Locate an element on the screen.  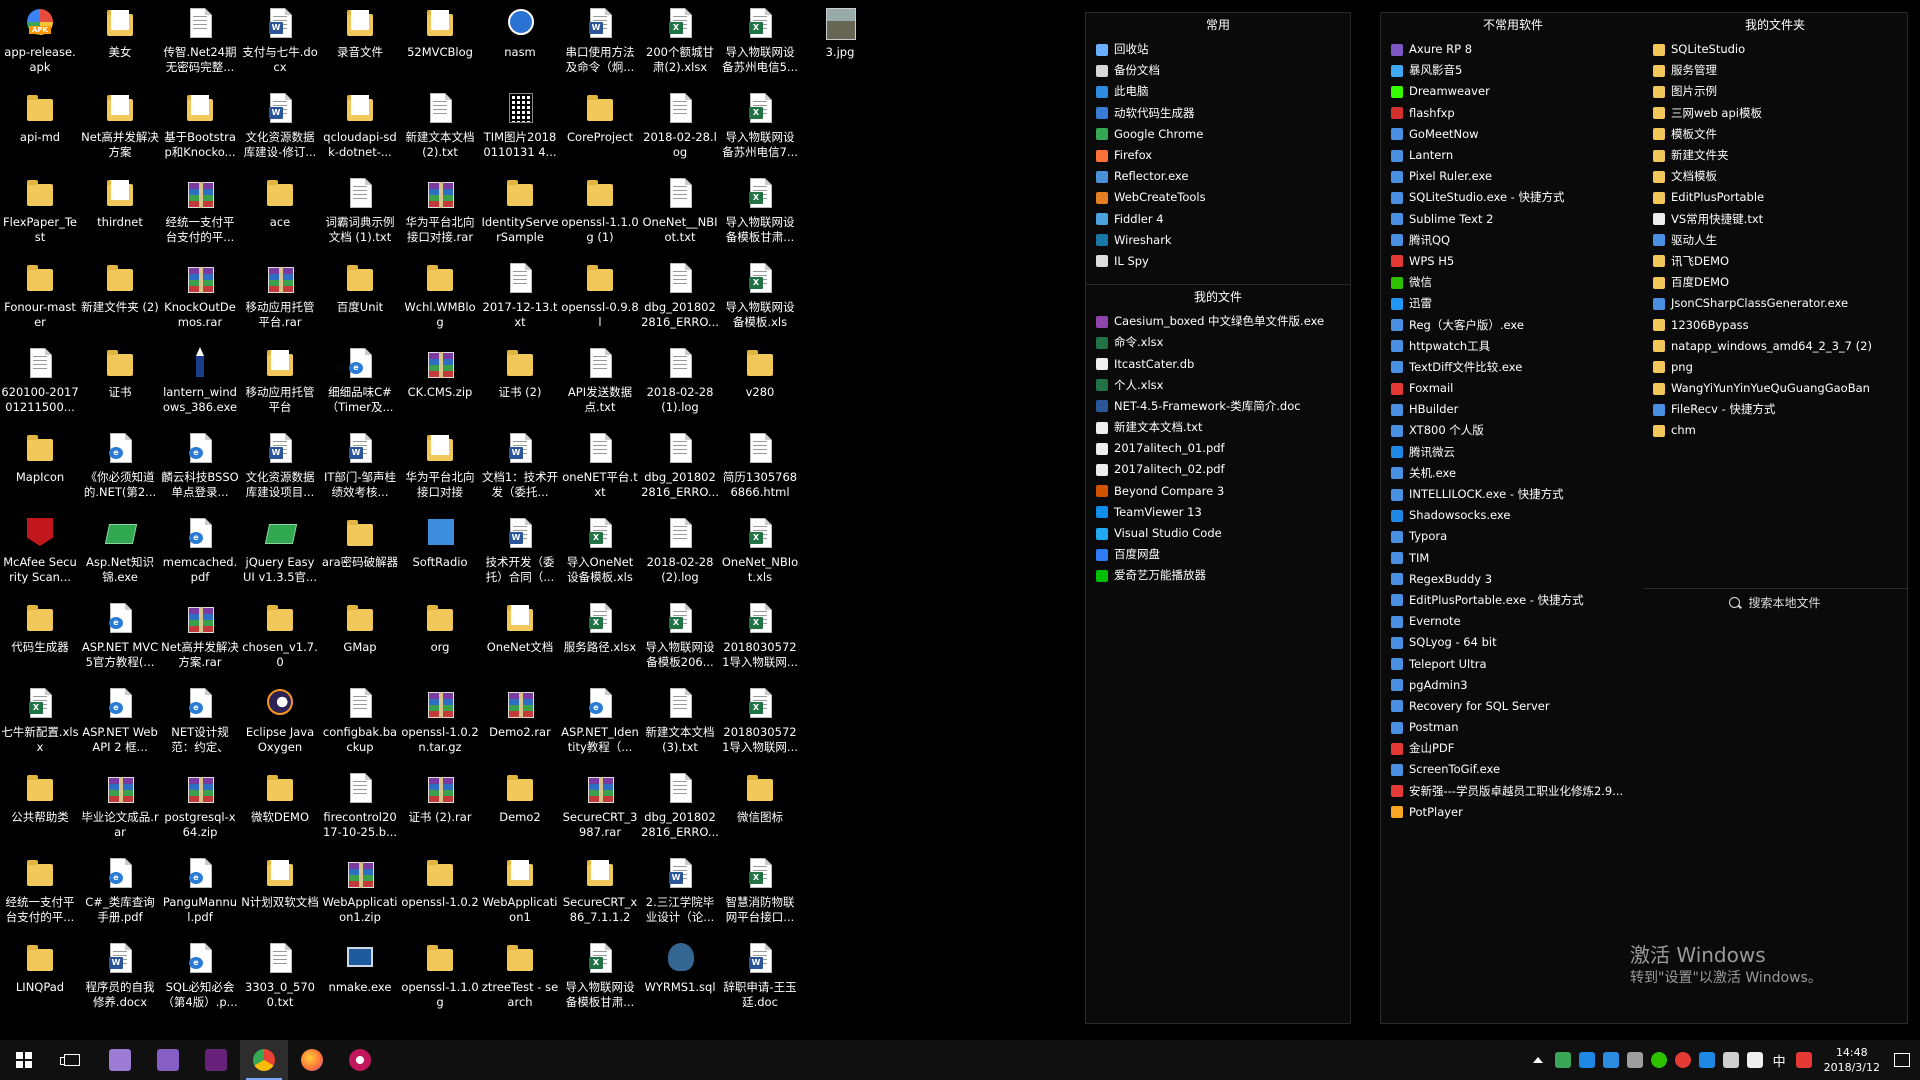
clock: 14:48 2018/3/12 is located at coordinates (1852, 1060).